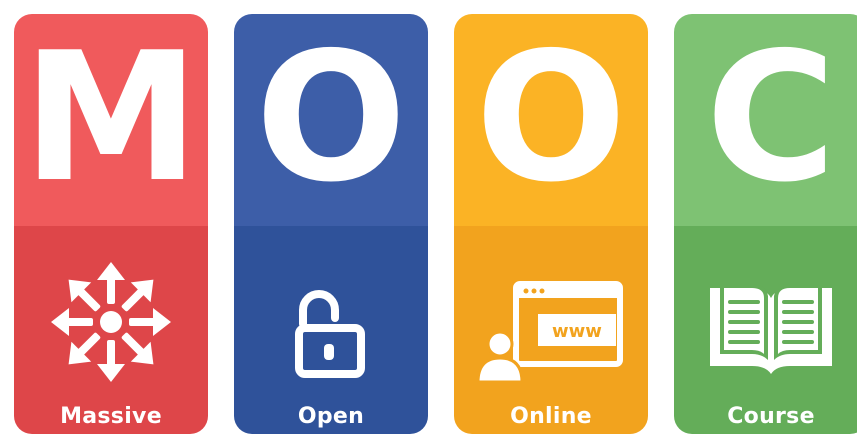 Image resolution: width=857 pixels, height=434 pixels. I want to click on letter-c: C, so click(771, 117).